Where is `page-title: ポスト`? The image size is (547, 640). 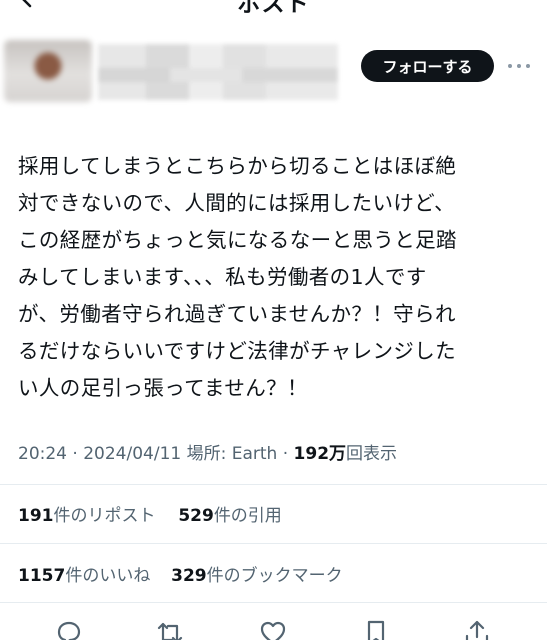
page-title: ポスト is located at coordinates (273, 8).